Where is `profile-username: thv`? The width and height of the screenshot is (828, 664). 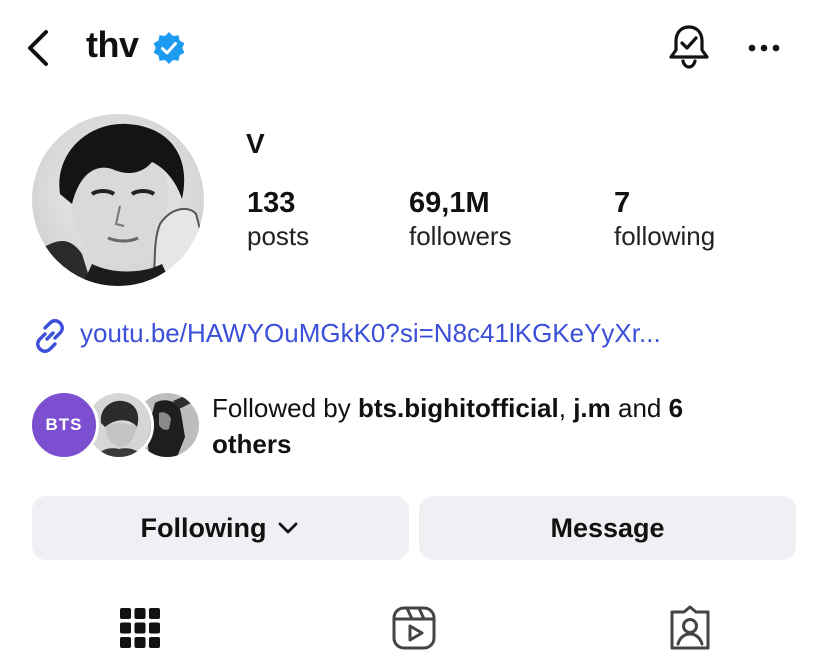 profile-username: thv is located at coordinates (112, 44).